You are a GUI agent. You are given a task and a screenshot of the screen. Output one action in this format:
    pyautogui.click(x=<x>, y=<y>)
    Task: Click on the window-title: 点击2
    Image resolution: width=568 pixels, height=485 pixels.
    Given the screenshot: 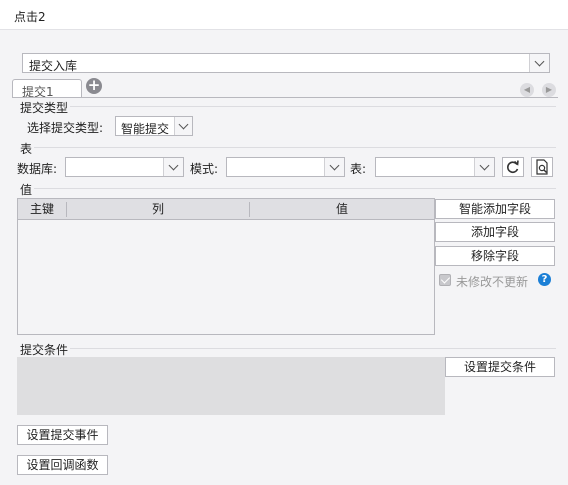 What is the action you would take?
    pyautogui.click(x=30, y=17)
    